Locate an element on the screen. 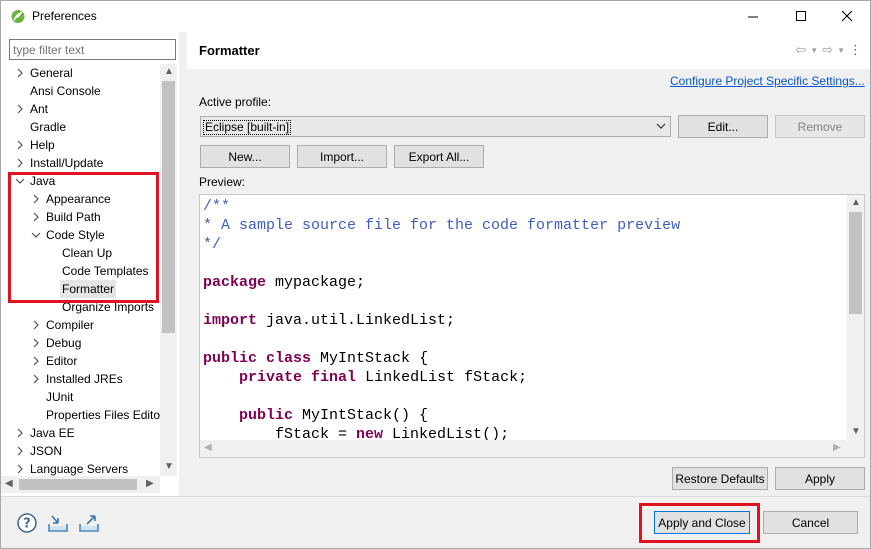 The image size is (871, 549). back-arrow-icon: ⇦ is located at coordinates (800, 50).